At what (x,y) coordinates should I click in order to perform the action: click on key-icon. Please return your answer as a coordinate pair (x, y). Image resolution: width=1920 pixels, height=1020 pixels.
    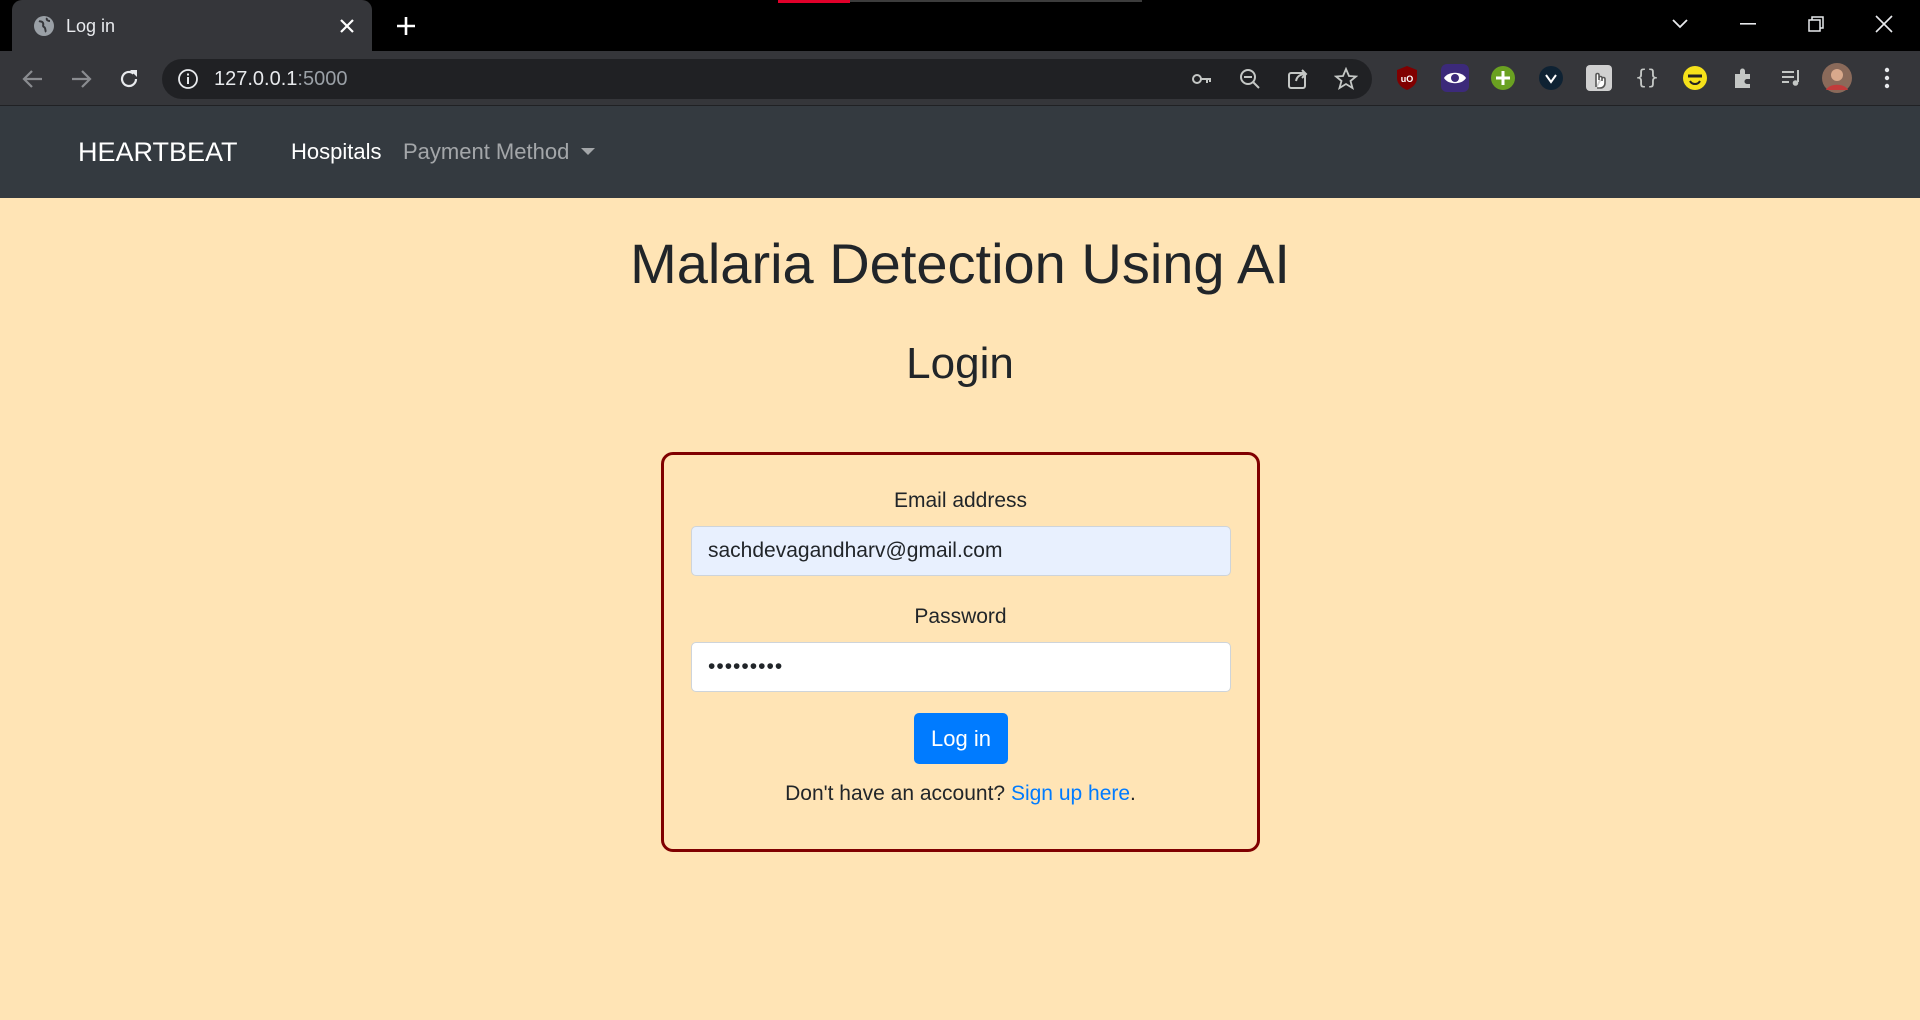
    Looking at the image, I should click on (1202, 79).